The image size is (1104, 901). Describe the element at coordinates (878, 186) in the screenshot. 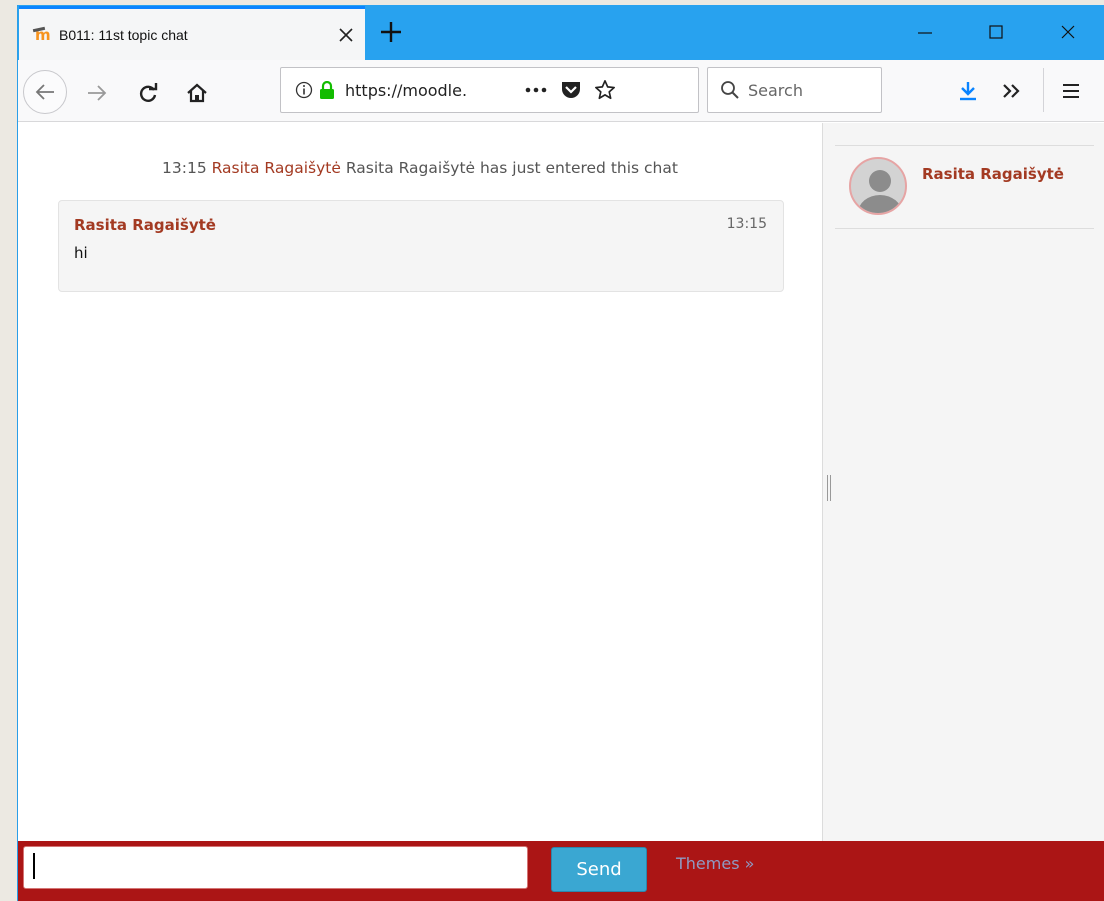

I see `avatar` at that location.